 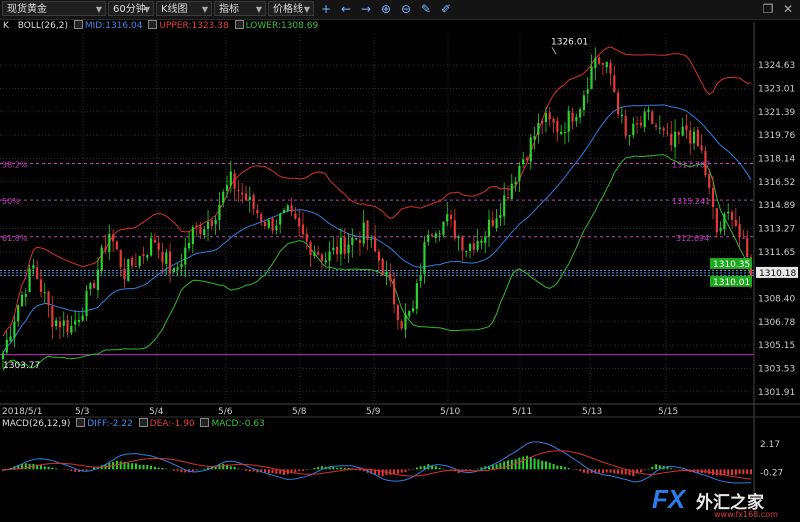 I want to click on y-tick-label: 1321.39, so click(x=776, y=113).